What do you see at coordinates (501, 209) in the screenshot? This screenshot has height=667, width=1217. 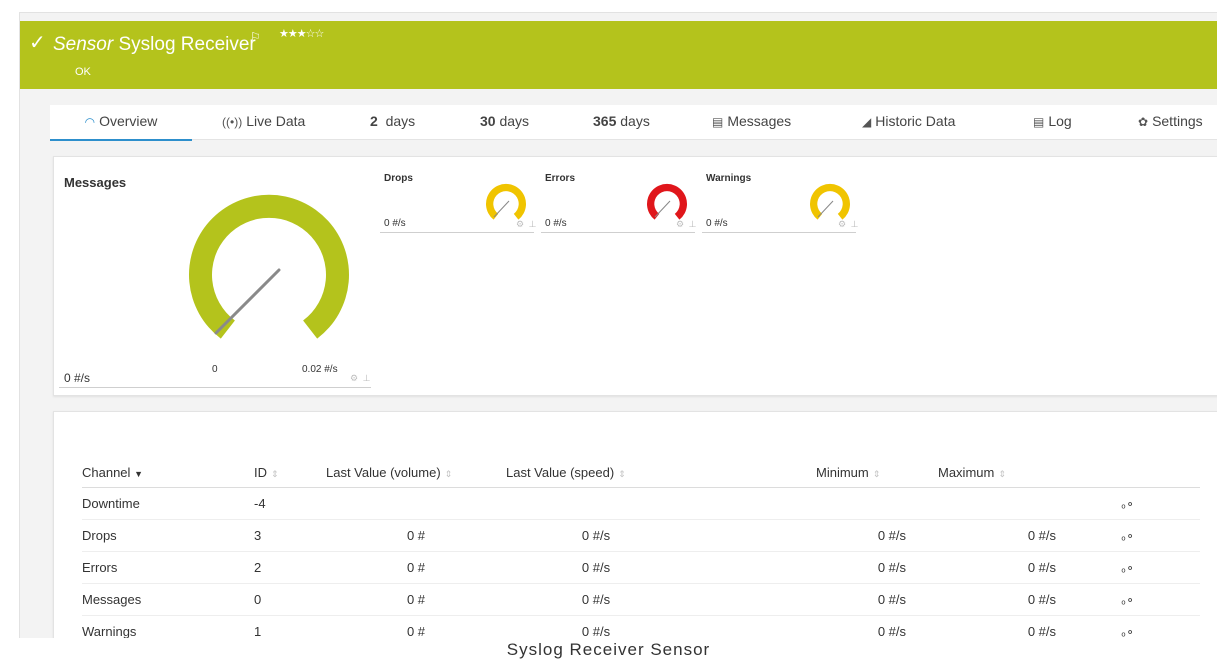 I see `drops-gauge-needle` at bounding box center [501, 209].